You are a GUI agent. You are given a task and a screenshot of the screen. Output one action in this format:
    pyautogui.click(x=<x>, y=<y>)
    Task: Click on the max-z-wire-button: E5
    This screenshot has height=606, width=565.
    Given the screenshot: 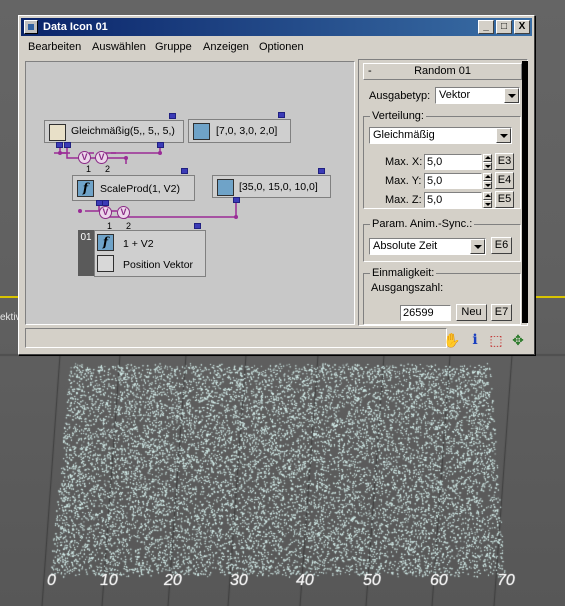 What is the action you would take?
    pyautogui.click(x=504, y=199)
    